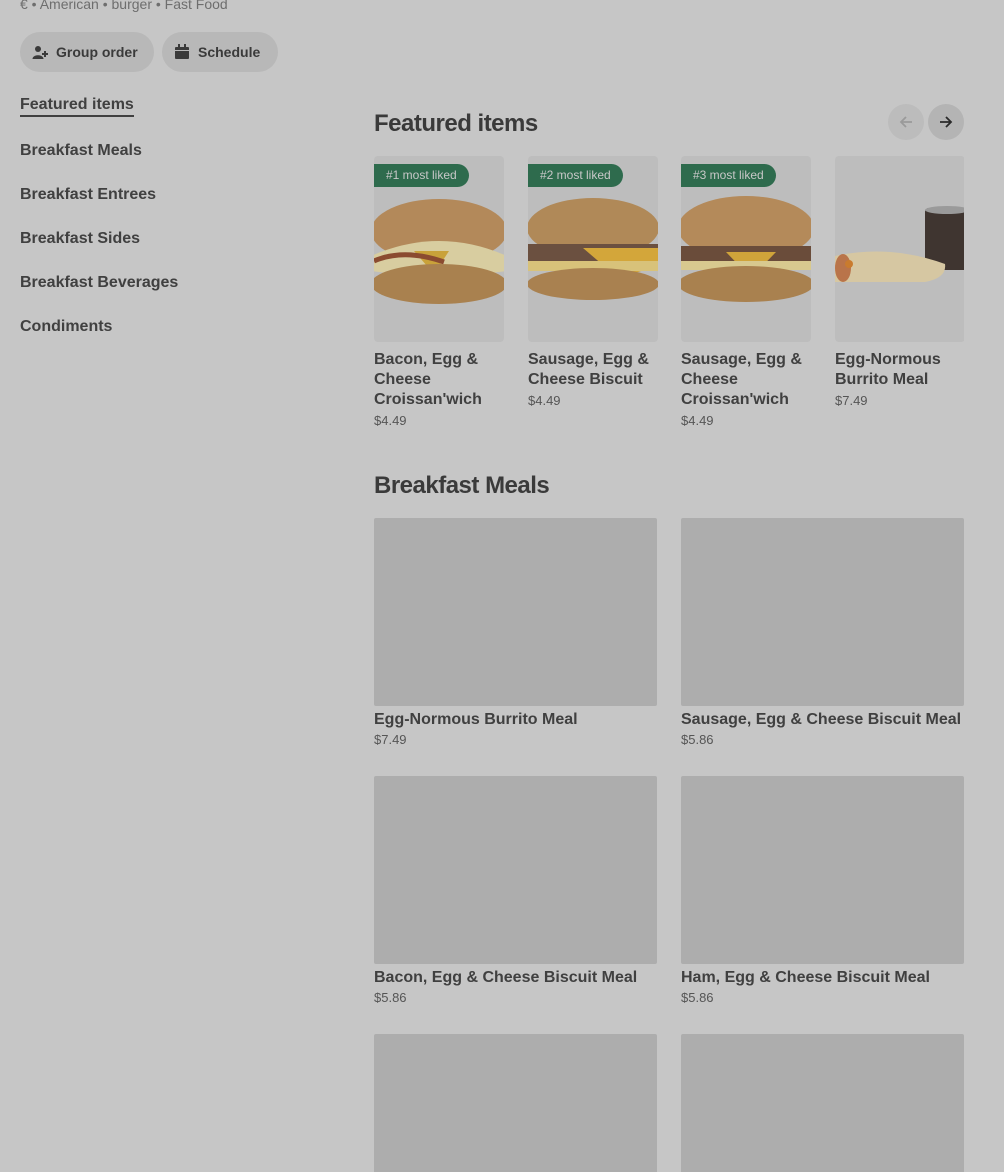 This screenshot has height=1172, width=1004. What do you see at coordinates (575, 175) in the screenshot?
I see `most-liked-badge: #2 most liked` at bounding box center [575, 175].